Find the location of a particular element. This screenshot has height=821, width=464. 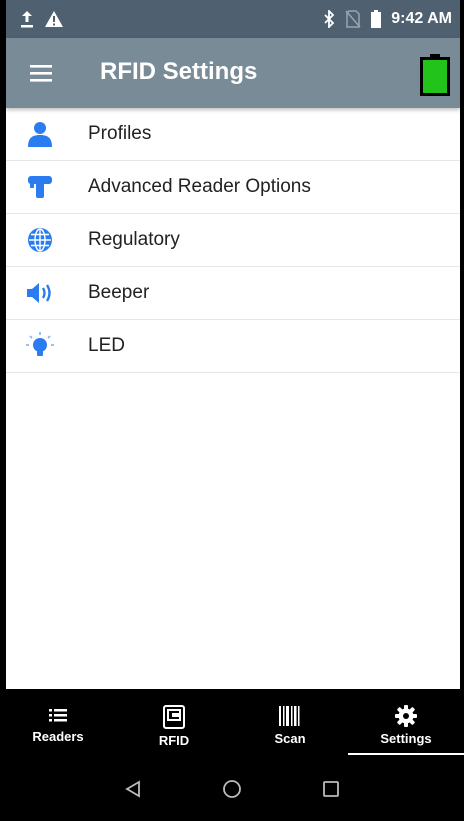

tab-label: RFID is located at coordinates (174, 740).